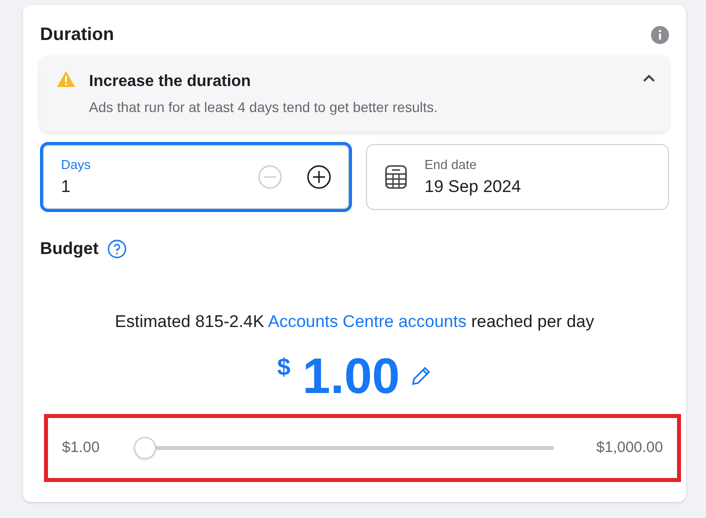  What do you see at coordinates (170, 82) in the screenshot?
I see `notice-title: Increase the duration` at bounding box center [170, 82].